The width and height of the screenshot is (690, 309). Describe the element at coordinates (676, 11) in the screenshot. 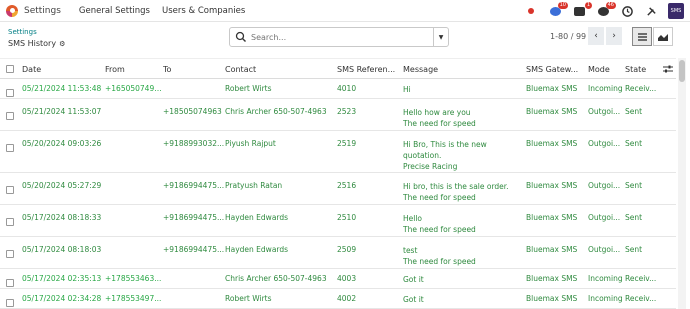

I see `avatar: SMS` at that location.